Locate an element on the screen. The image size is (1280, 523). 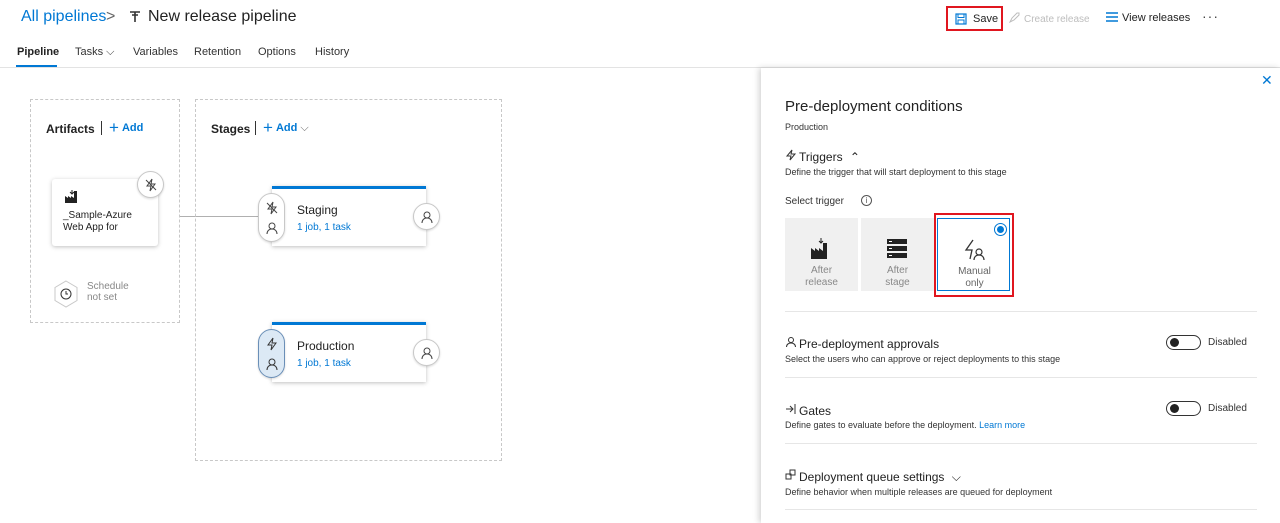
view-releases-button: View releases is located at coordinates (1148, 18).